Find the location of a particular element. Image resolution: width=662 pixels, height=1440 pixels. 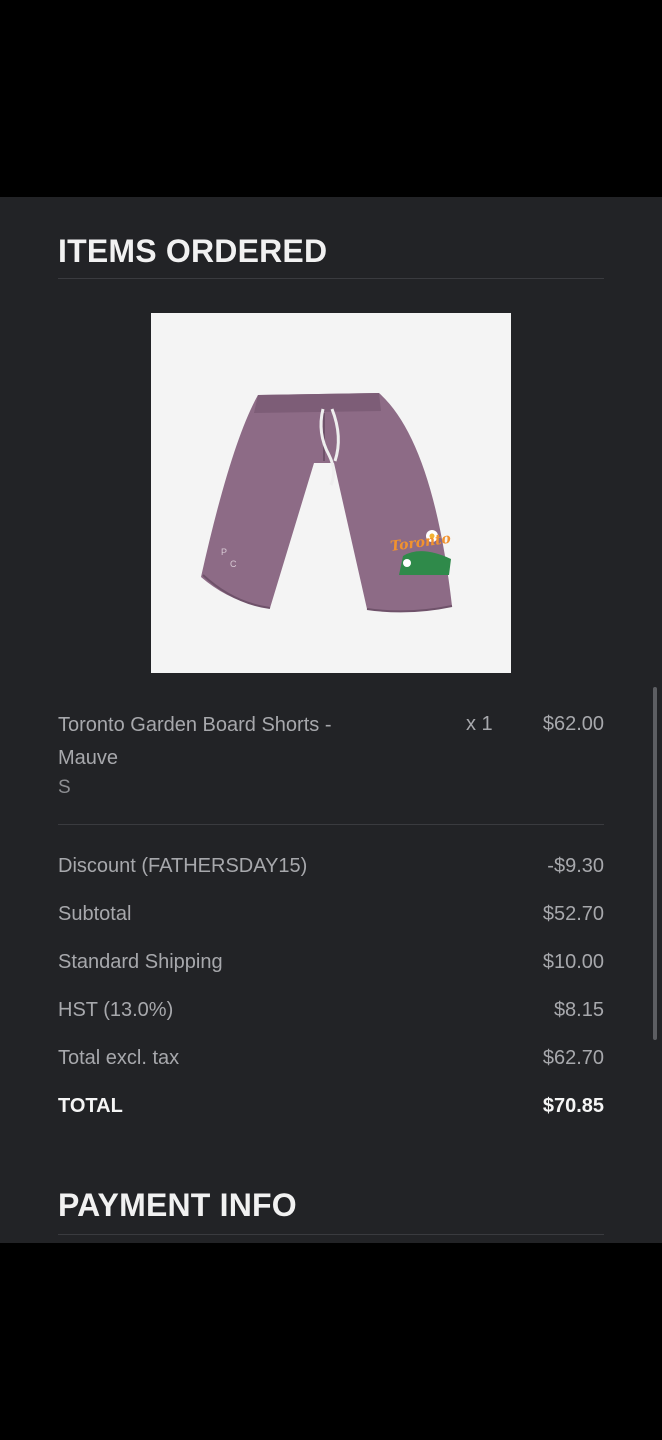

item-name: Toronto Garden Board Shorts - Mauve is located at coordinates (195, 741).